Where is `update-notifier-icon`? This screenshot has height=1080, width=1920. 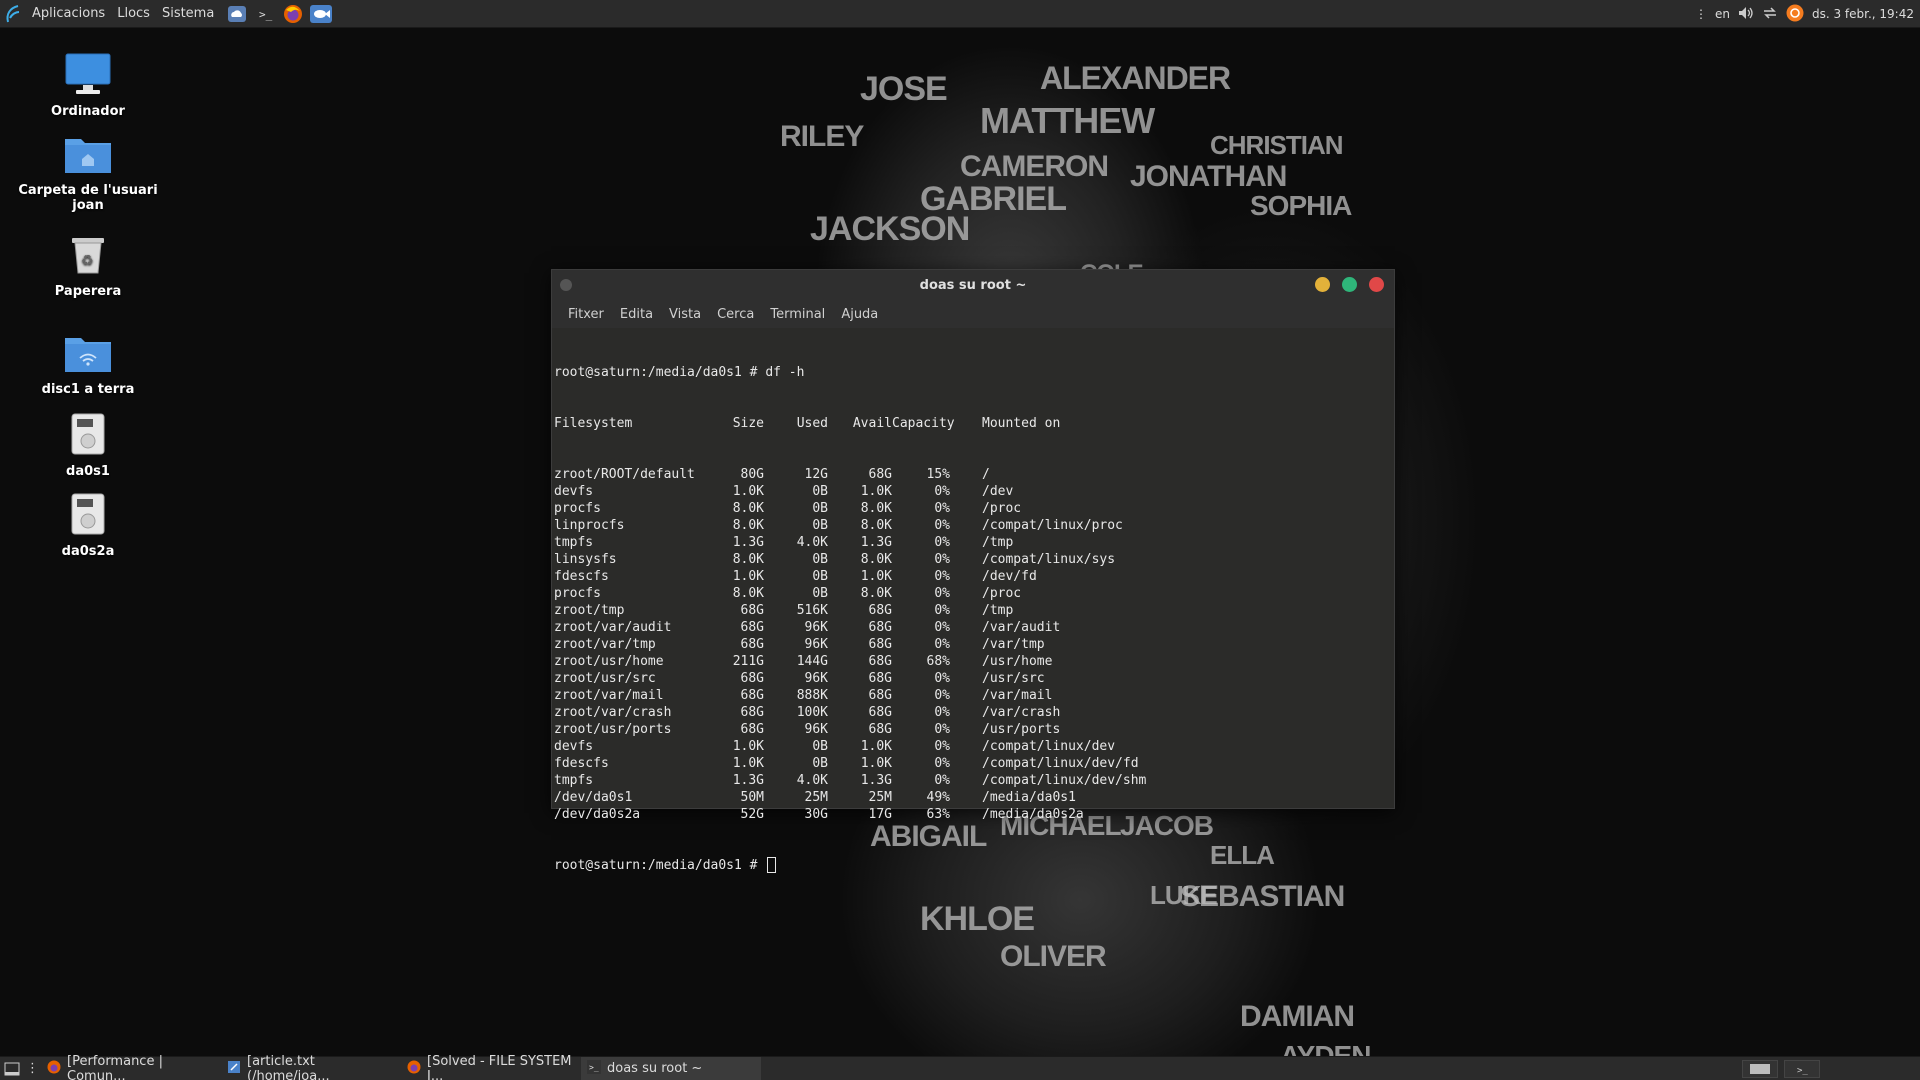 update-notifier-icon is located at coordinates (1795, 14).